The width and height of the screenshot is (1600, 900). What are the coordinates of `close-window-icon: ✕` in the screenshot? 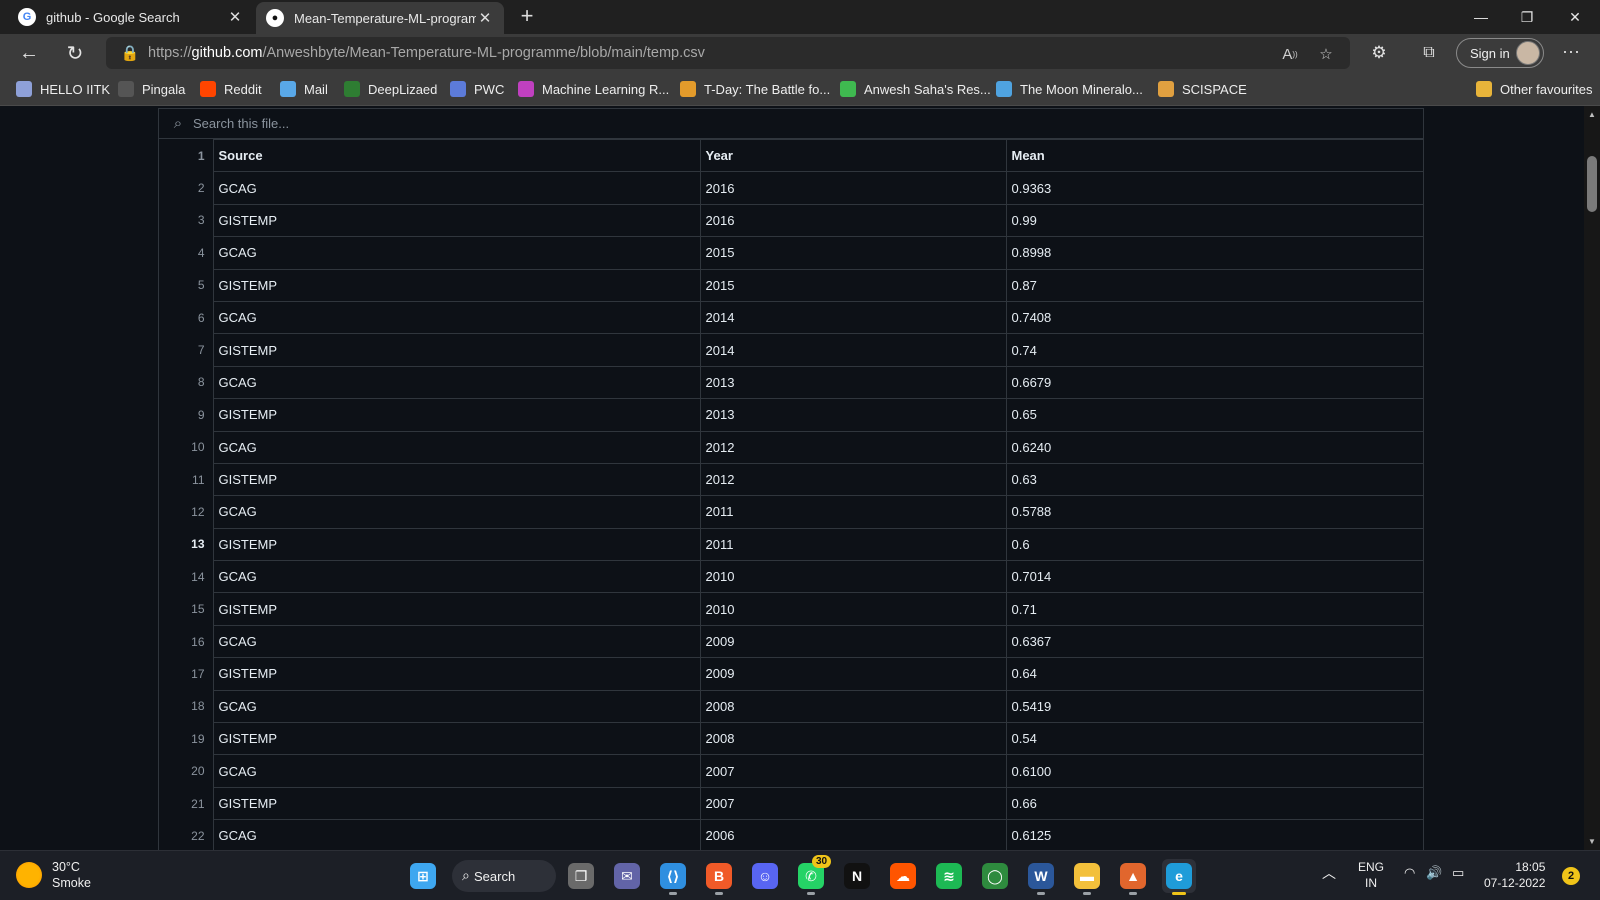 It's located at (1575, 17).